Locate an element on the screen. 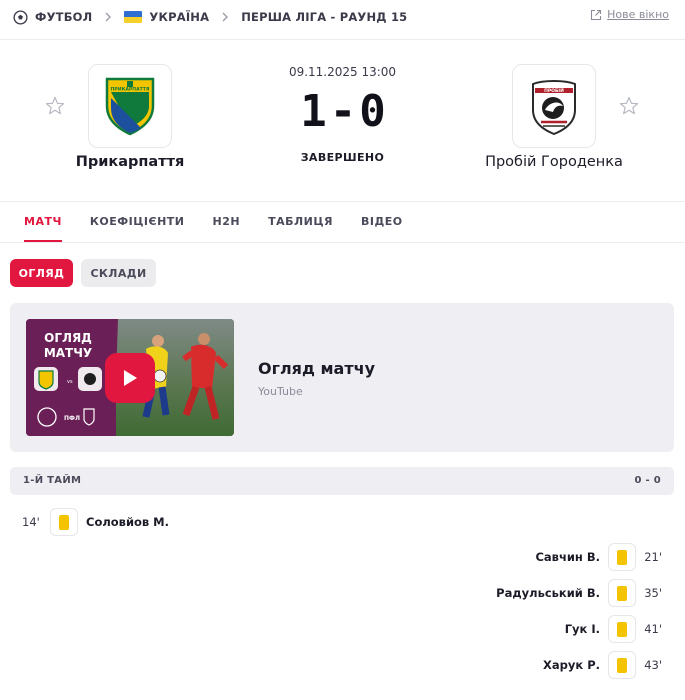 This screenshot has width=685, height=700. svg-text: vs is located at coordinates (70, 382).